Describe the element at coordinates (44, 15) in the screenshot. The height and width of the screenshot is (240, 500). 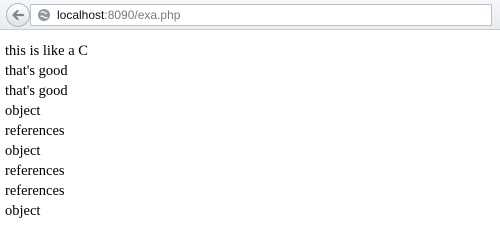
I see `globe-icon` at that location.